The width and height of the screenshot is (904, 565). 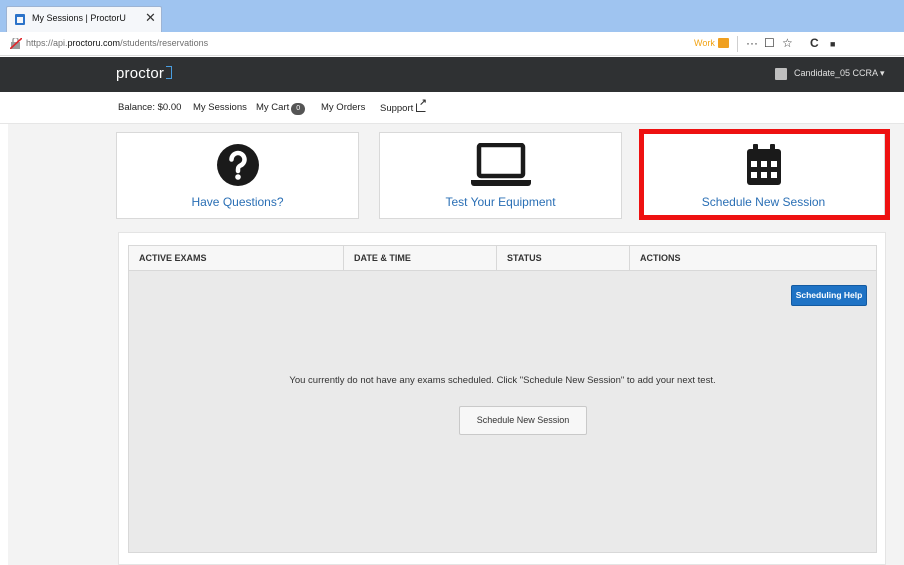 I want to click on have-questions-card: Have Questions?, so click(x=237, y=175).